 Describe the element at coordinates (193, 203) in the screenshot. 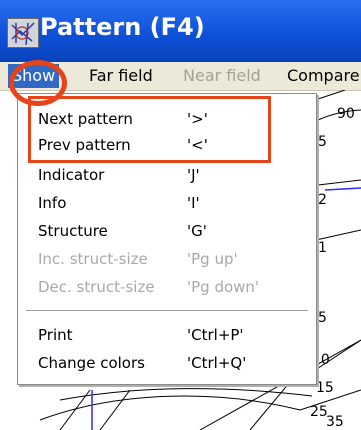

I see `menu-item-shortcut: 'I'` at that location.